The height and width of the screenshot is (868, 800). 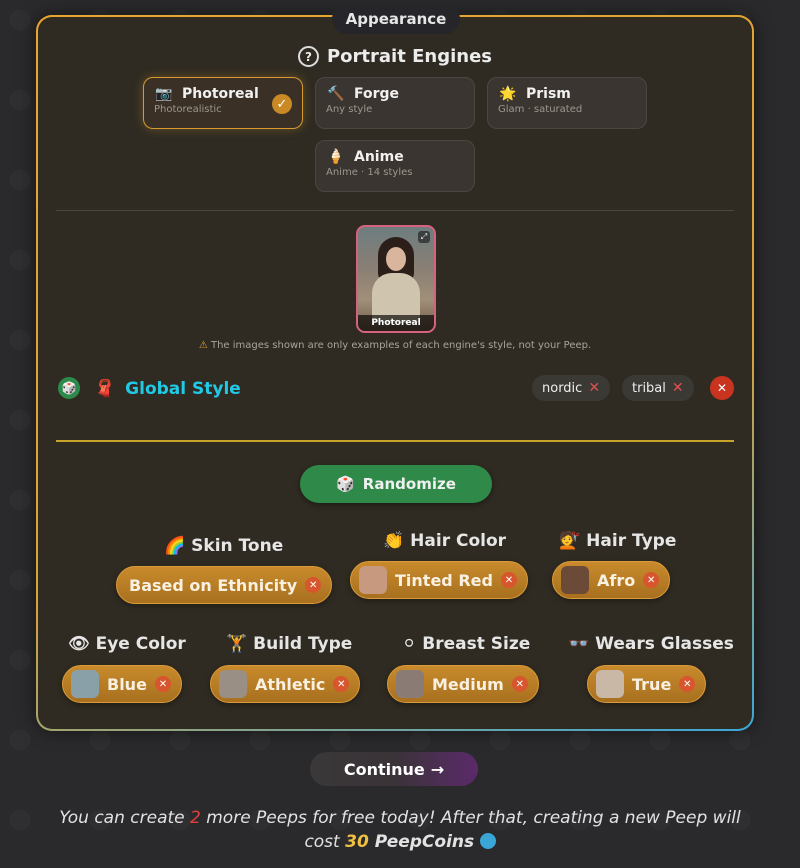 I want to click on warning-icon: ⚠, so click(x=203, y=345).